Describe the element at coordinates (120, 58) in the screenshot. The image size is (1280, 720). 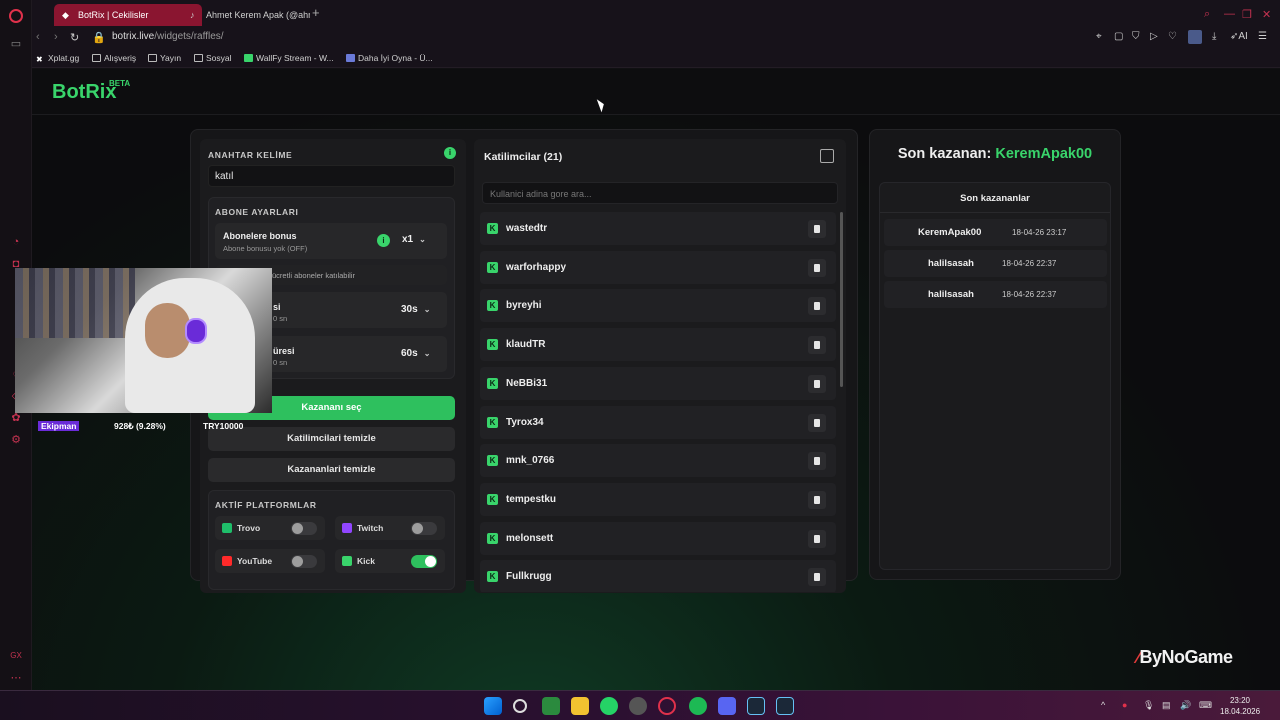
I see `bookmark-label: Alışveriş` at that location.